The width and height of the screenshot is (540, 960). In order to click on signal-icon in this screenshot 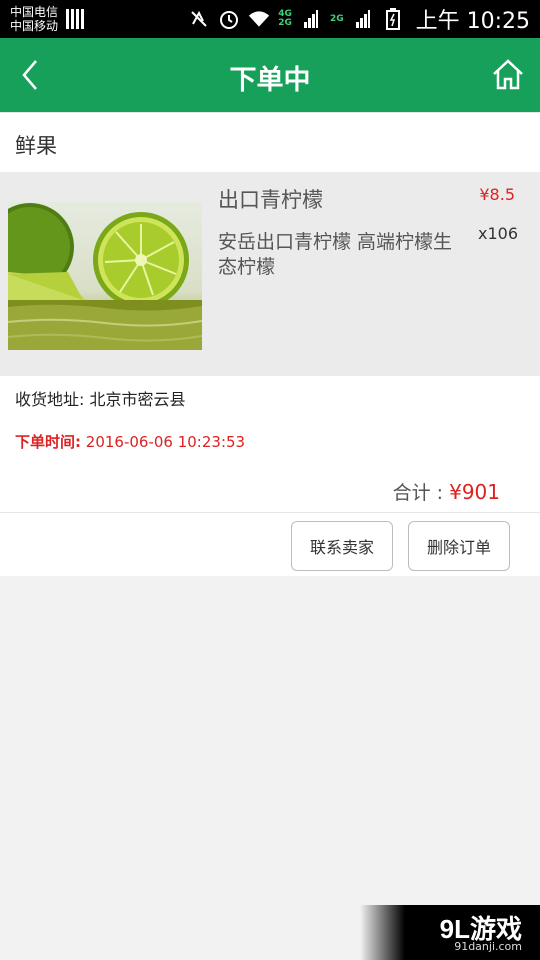, I will do `click(311, 19)`.